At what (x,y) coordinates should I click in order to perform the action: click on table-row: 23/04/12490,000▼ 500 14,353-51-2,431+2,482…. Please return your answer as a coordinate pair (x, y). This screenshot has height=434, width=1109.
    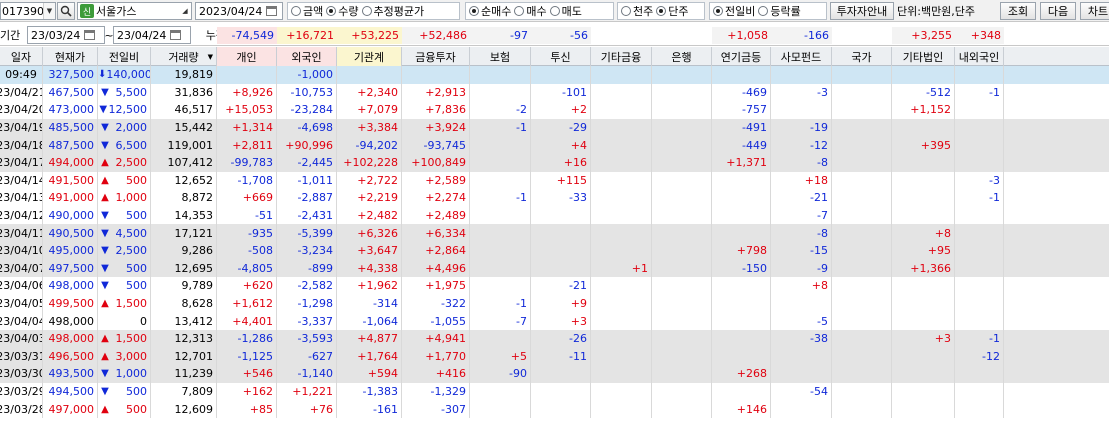
    Looking at the image, I should click on (554, 215).